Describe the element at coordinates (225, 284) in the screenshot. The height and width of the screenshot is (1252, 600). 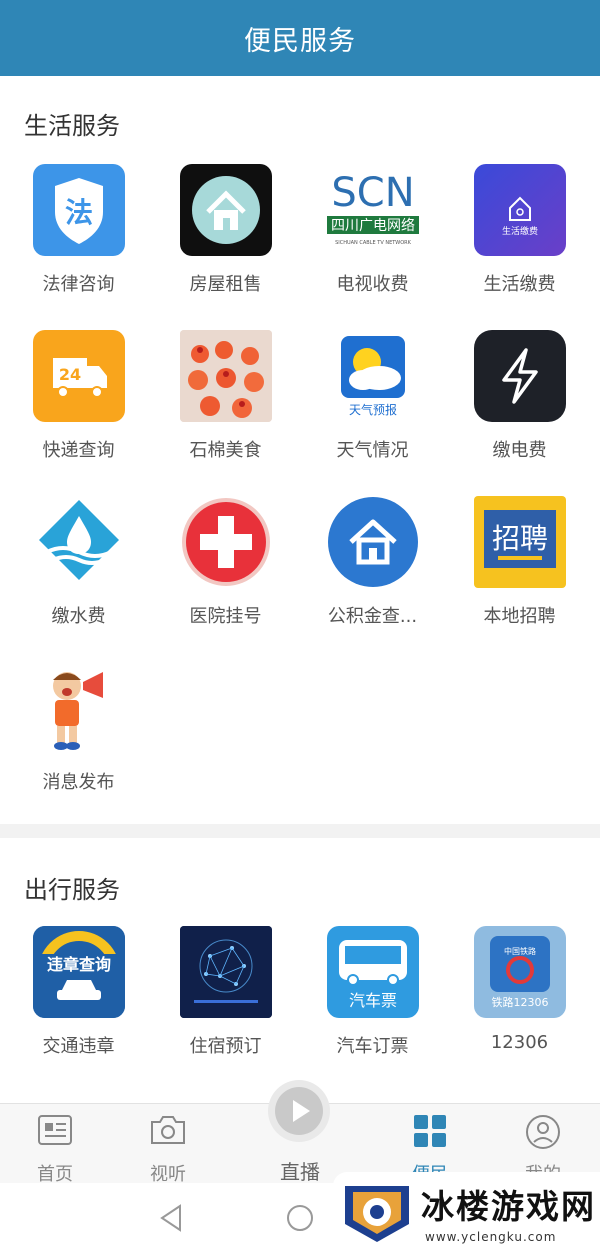
I see `tile-label: 房屋租售` at that location.